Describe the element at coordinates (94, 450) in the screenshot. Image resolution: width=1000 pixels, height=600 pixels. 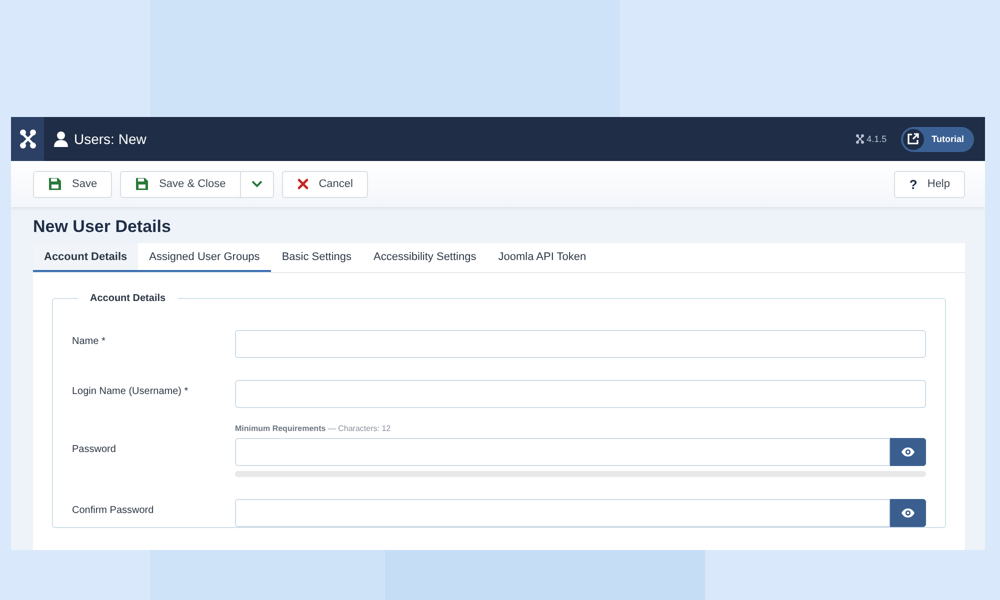
I see `field-label: Password` at that location.